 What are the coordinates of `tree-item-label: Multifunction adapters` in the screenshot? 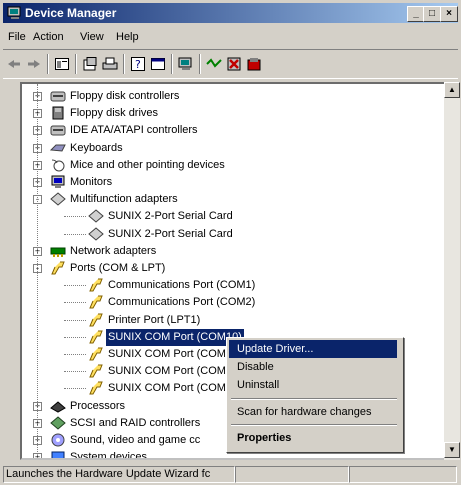 It's located at (124, 199).